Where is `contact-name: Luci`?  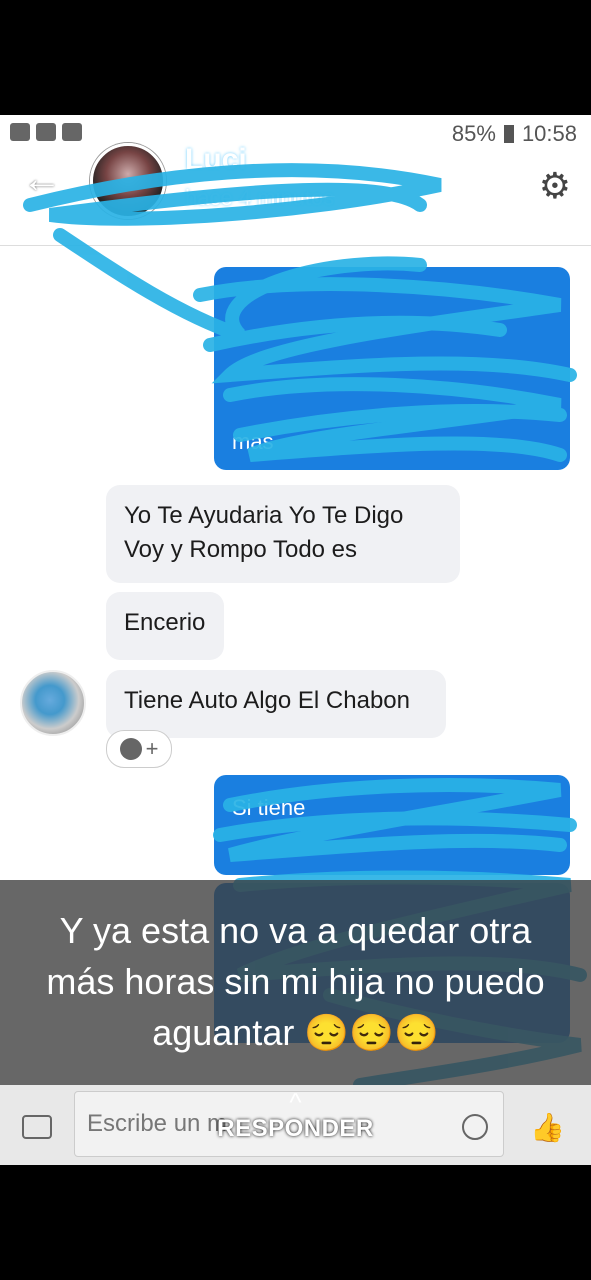 contact-name: Luci is located at coordinates (216, 160).